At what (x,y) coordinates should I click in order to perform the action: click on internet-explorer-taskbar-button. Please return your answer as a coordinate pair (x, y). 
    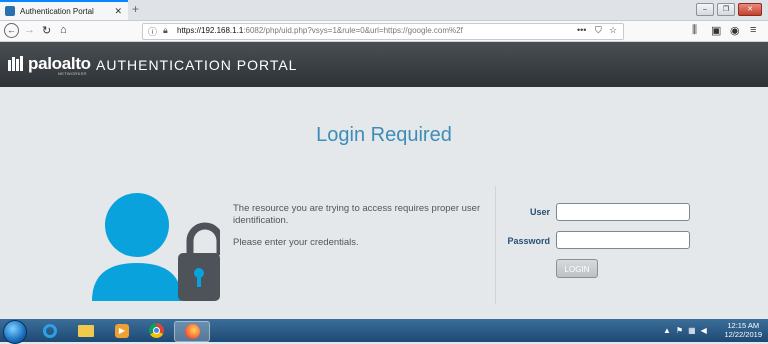
    Looking at the image, I should click on (50, 330).